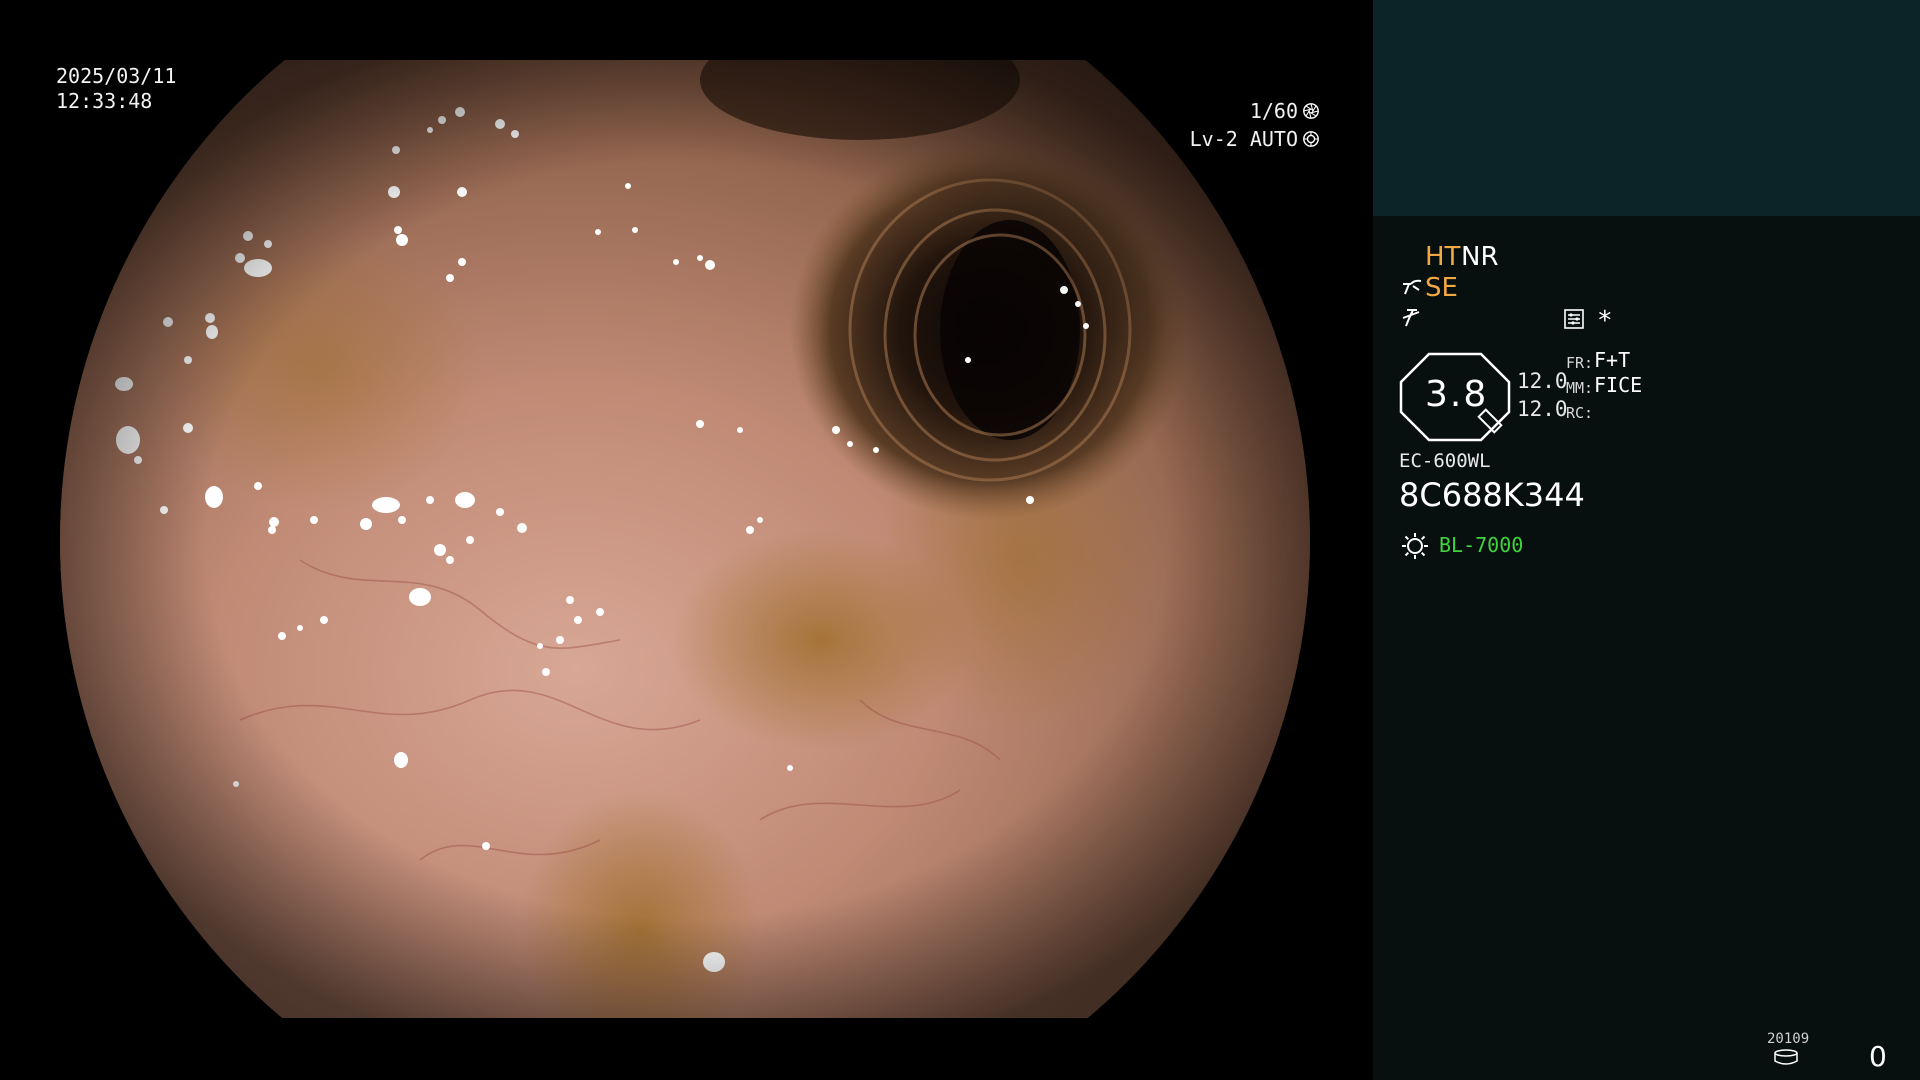  Describe the element at coordinates (1580, 388) in the screenshot. I see `mm-key-label: MM:` at that location.